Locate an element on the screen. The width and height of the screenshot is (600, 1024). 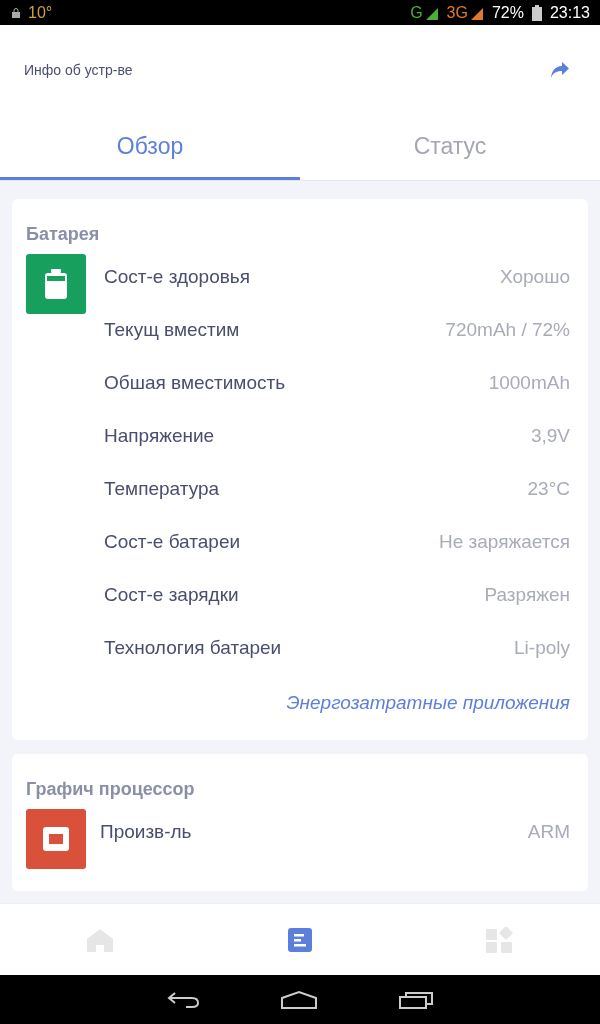
recent-apps-icon is located at coordinates (416, 999).